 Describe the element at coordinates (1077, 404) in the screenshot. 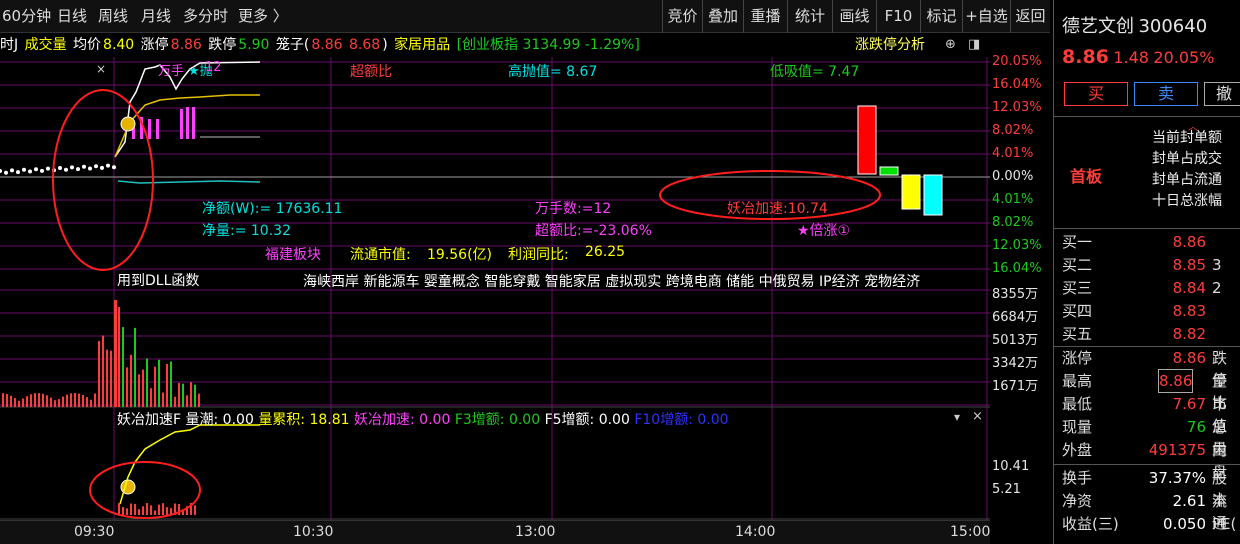

I see `row-label: 最低` at that location.